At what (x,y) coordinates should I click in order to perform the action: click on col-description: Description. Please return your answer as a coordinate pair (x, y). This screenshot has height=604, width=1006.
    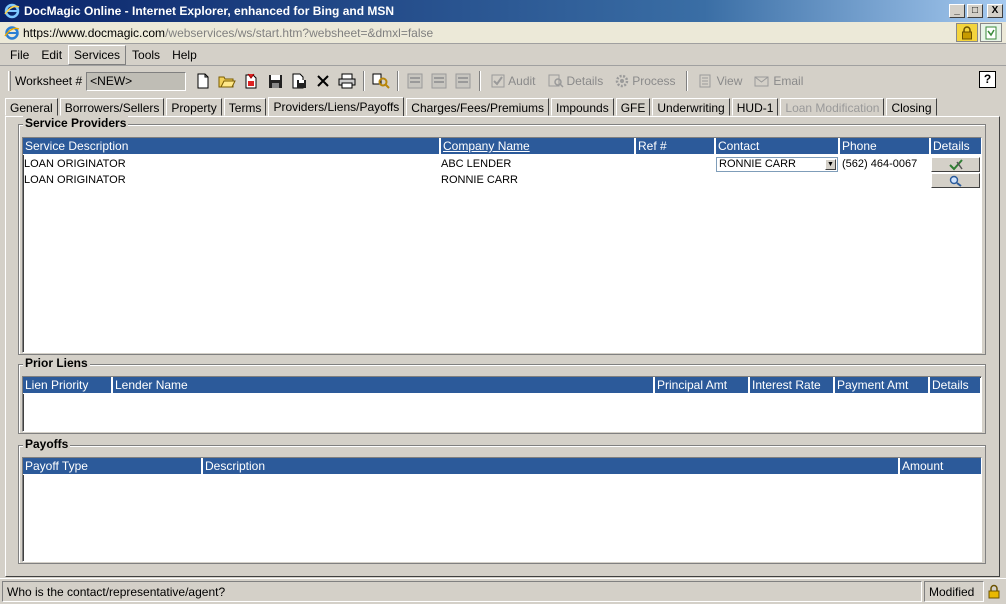
    Looking at the image, I should click on (551, 466).